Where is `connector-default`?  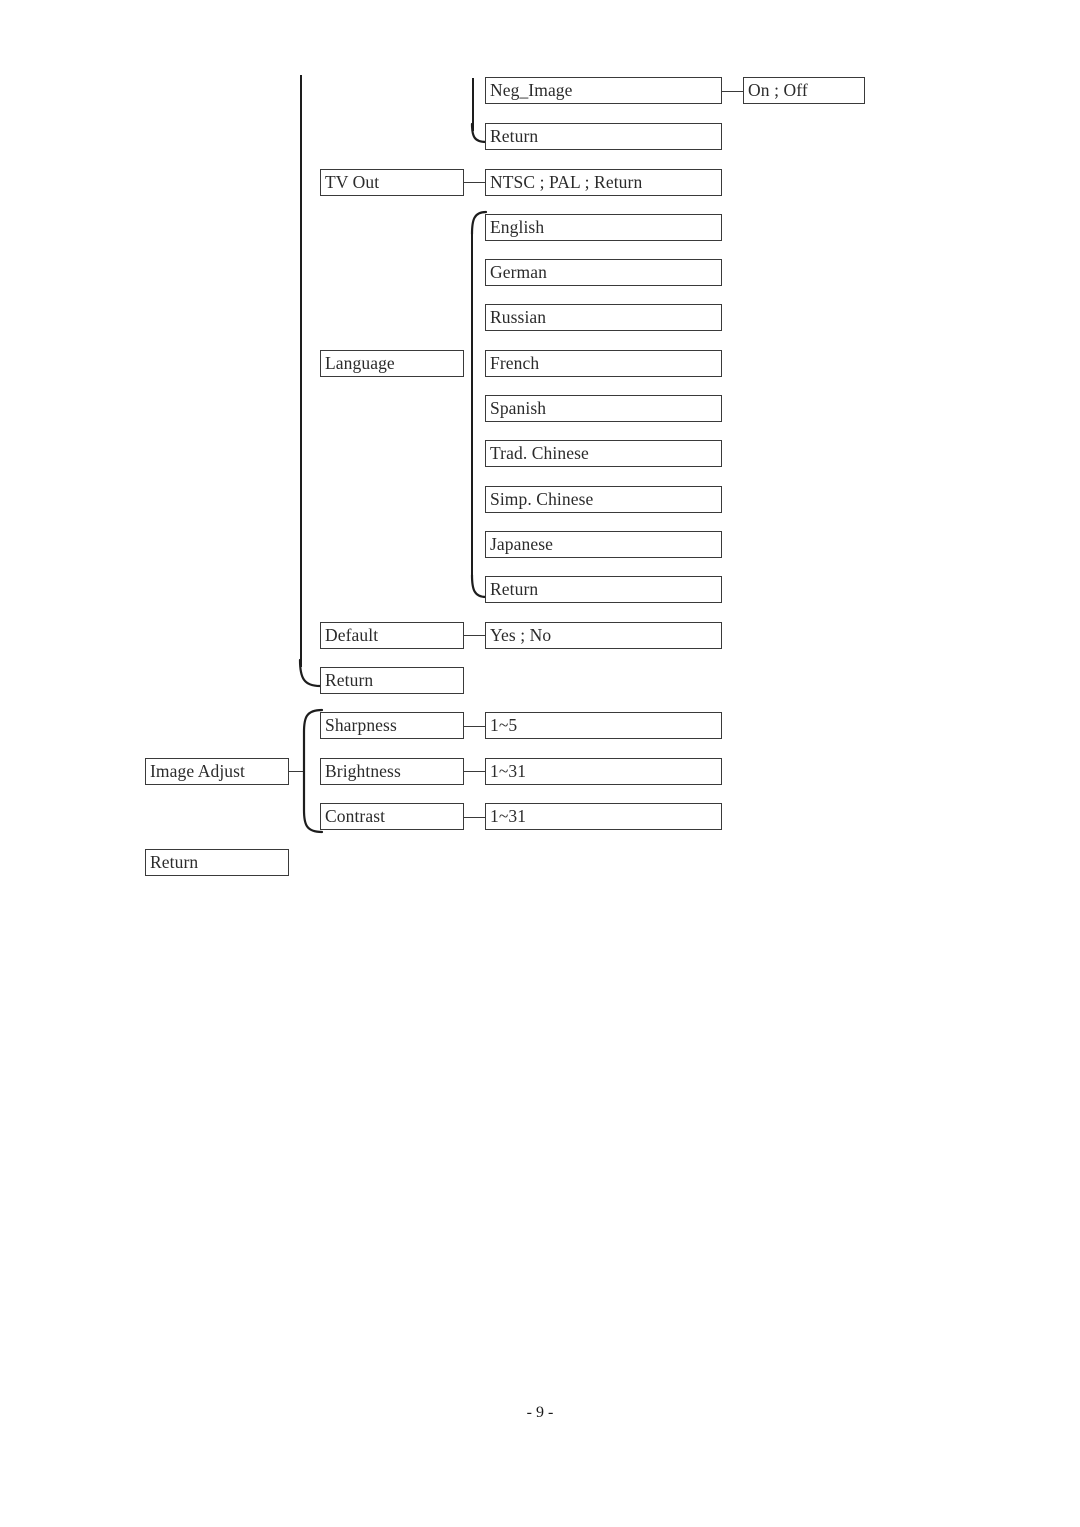
connector-default is located at coordinates (474, 635).